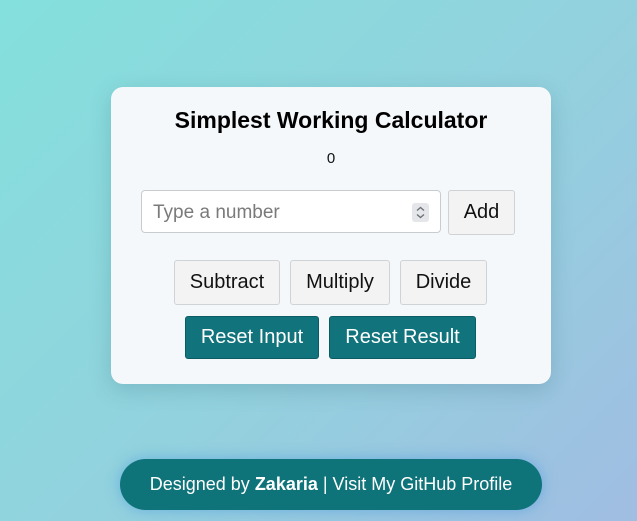  Describe the element at coordinates (286, 484) in the screenshot. I see `footer-author: Zakaria` at that location.